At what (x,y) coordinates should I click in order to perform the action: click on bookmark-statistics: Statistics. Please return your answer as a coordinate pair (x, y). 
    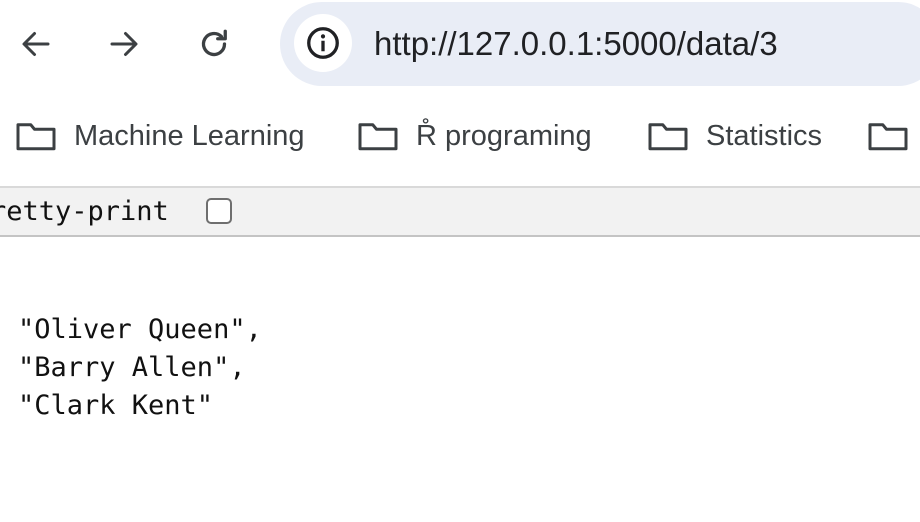
    Looking at the image, I should click on (734, 136).